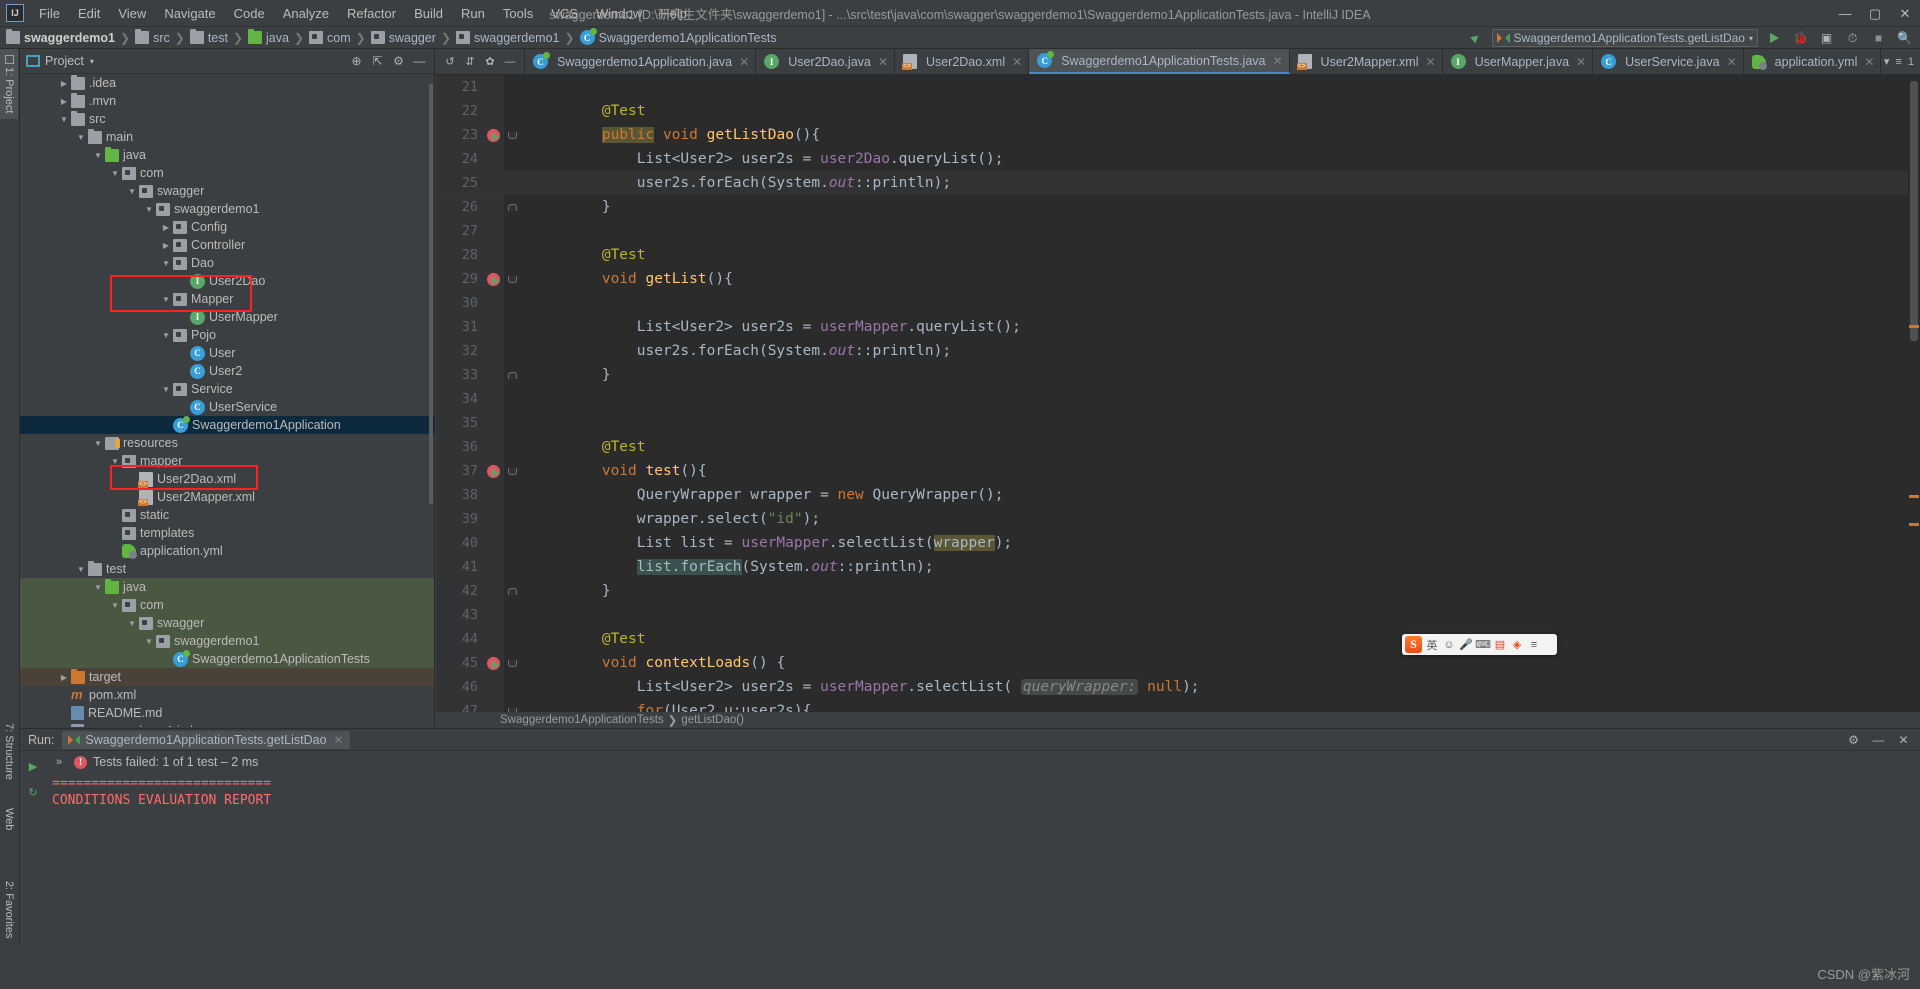  I want to click on gear-icon: ✿, so click(490, 62).